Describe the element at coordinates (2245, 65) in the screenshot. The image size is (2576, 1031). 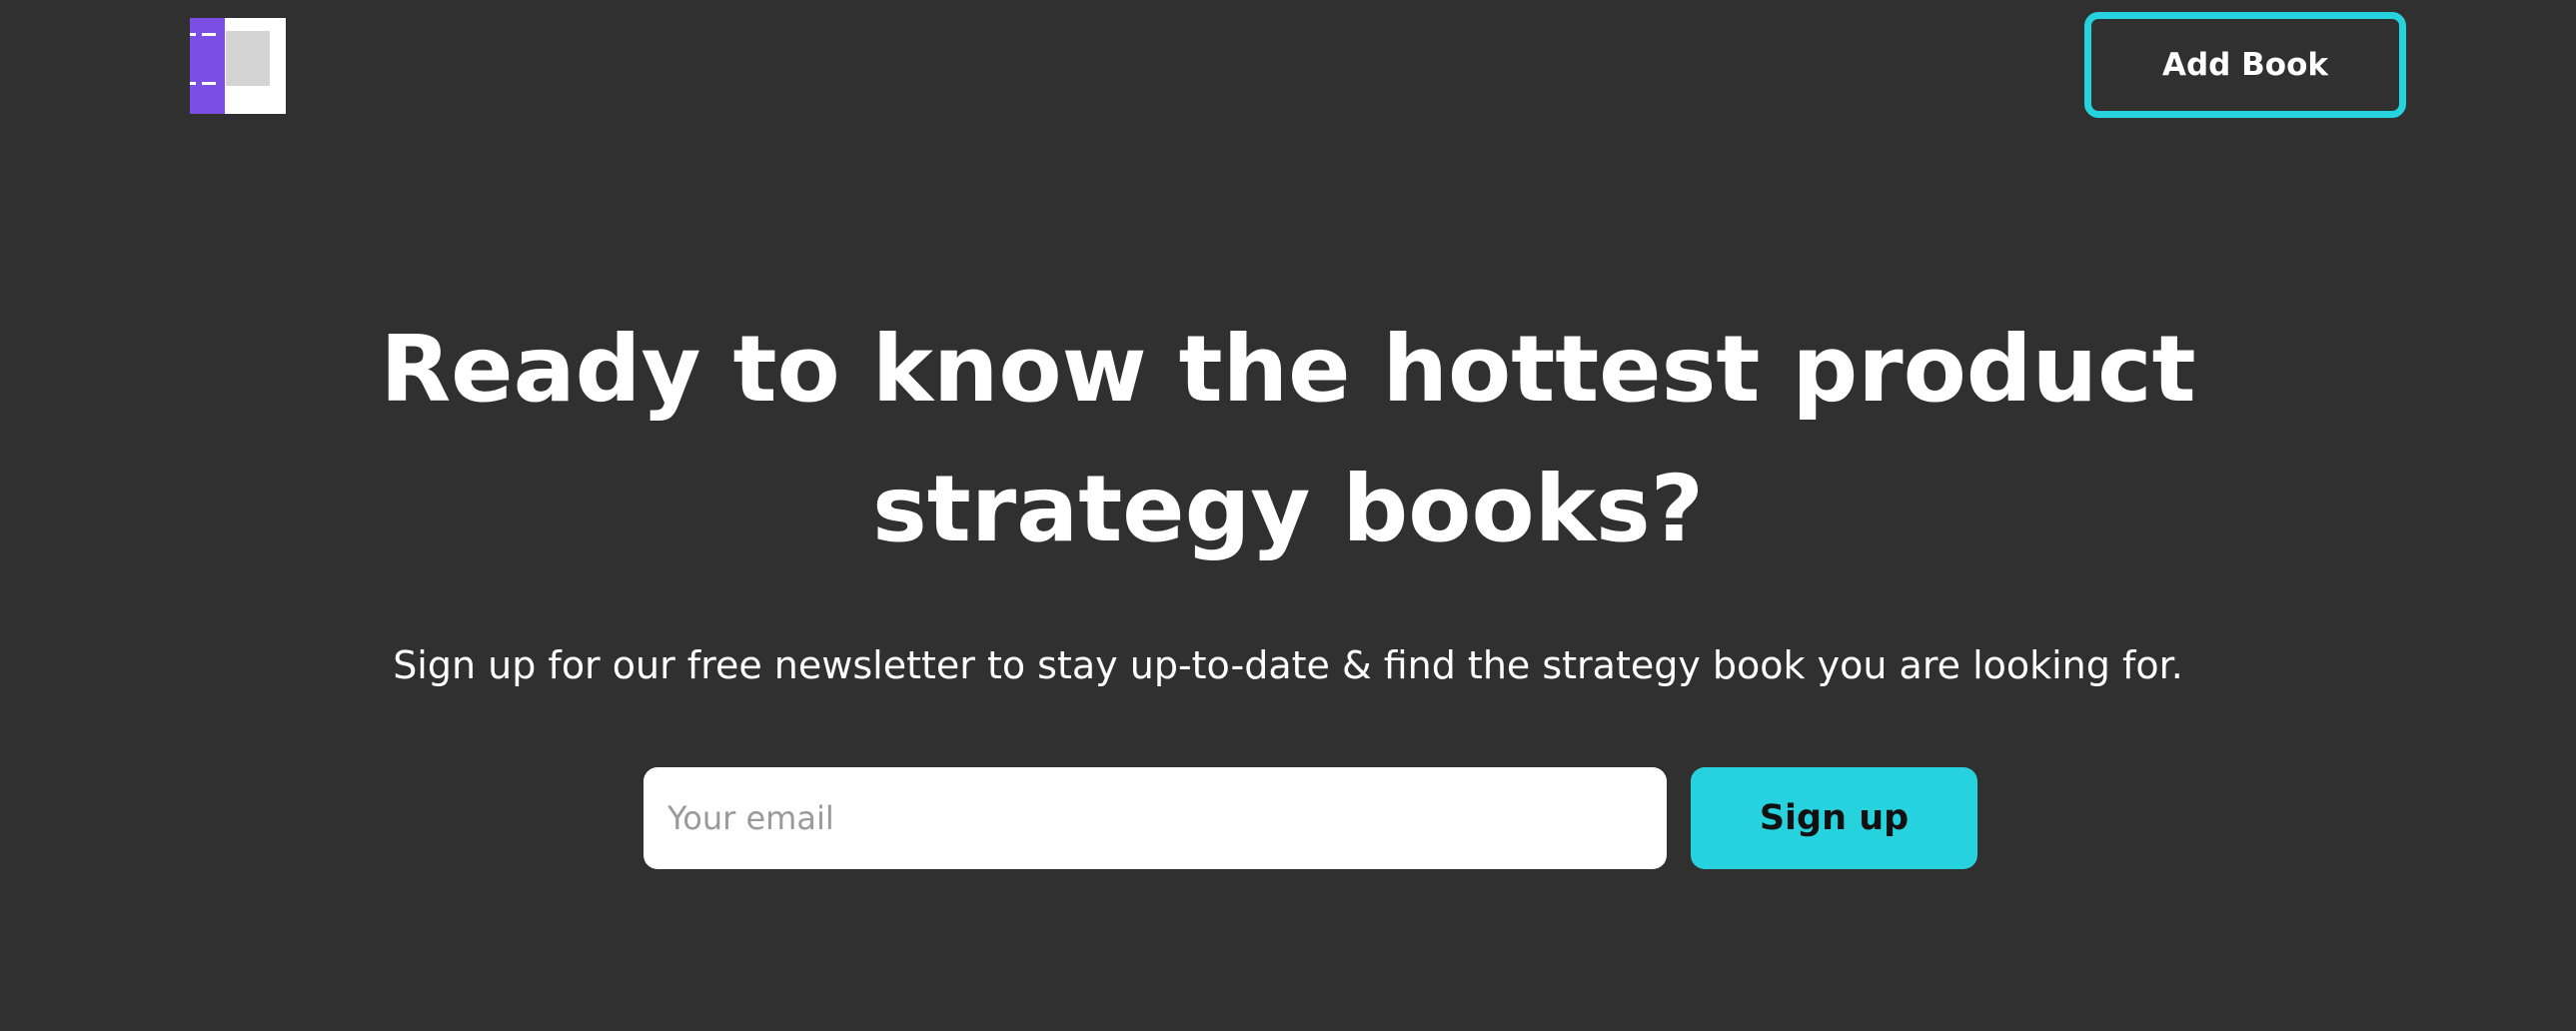
I see `add-book-button: Add Book` at that location.